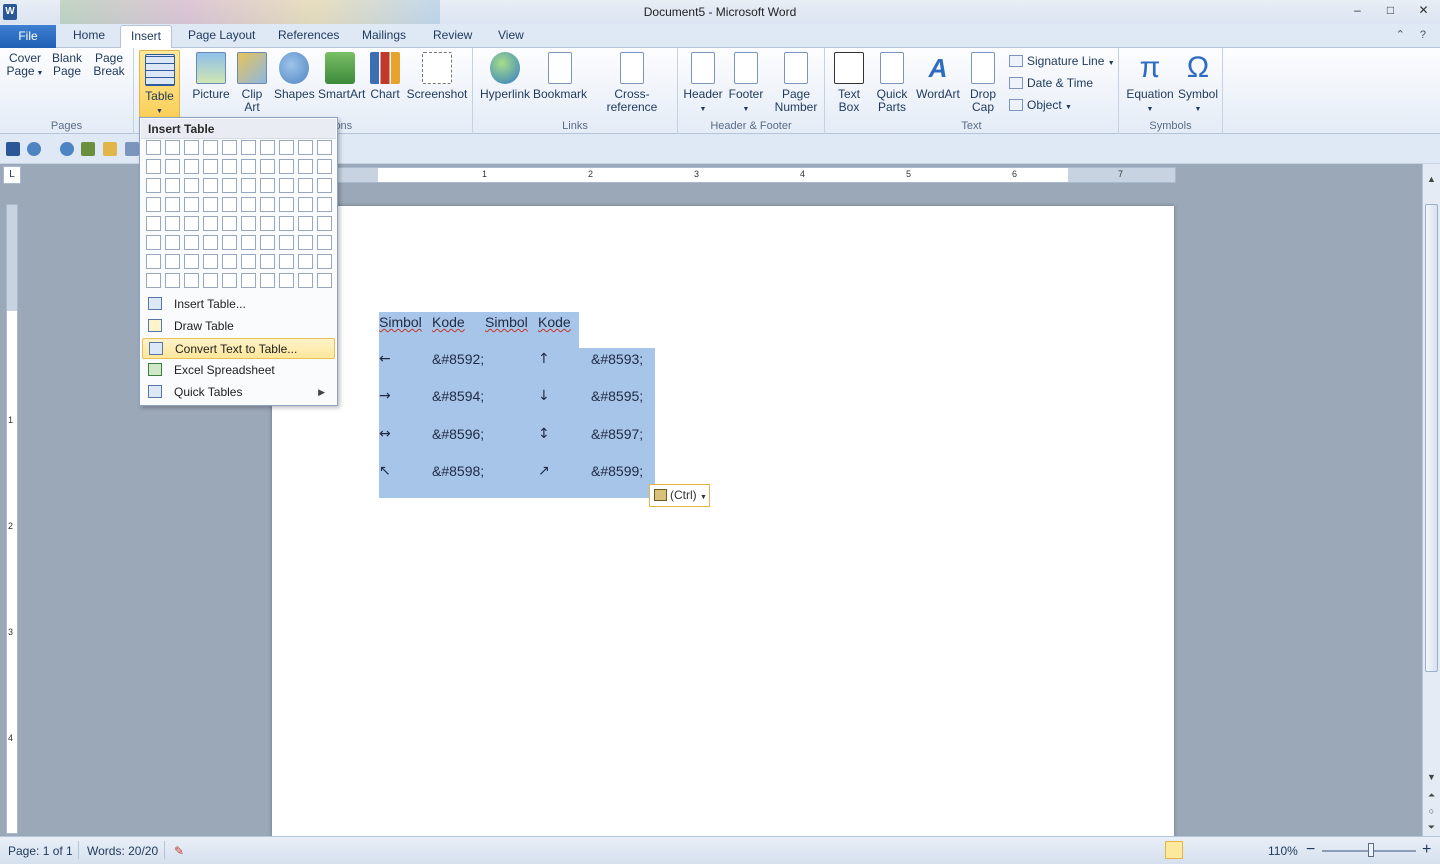 Image resolution: width=1440 pixels, height=864 pixels. What do you see at coordinates (746, 84) in the screenshot?
I see `footer-button: Footer ▼` at bounding box center [746, 84].